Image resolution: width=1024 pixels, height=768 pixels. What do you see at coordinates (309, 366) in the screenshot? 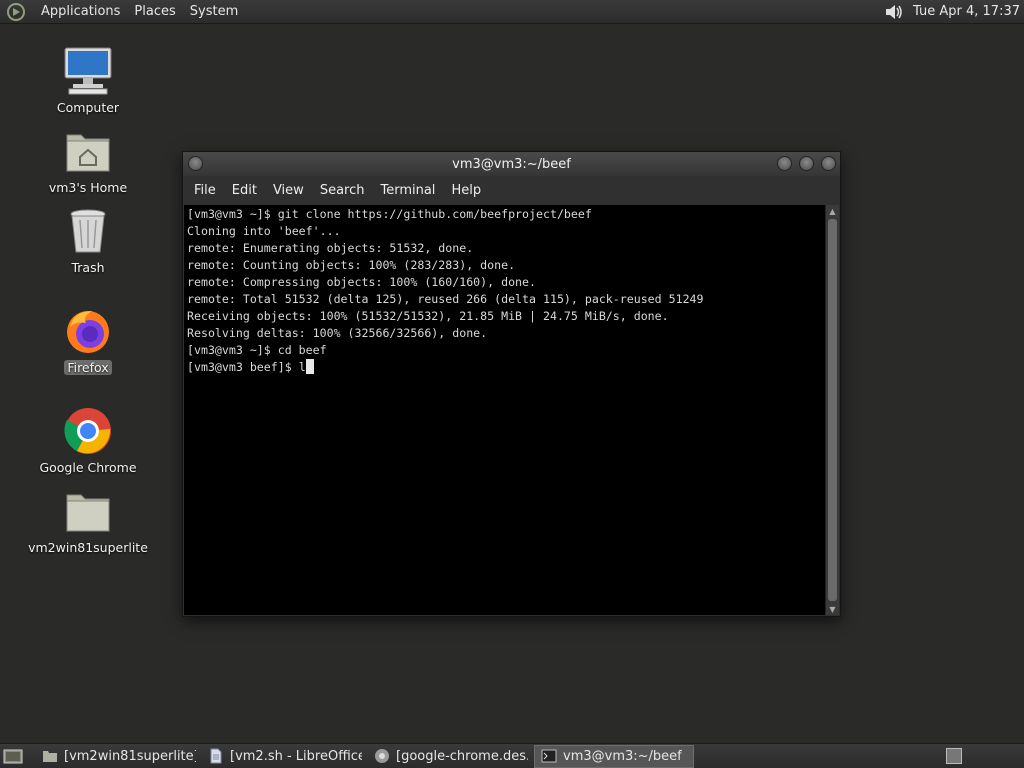
I see `terminal-cursor` at bounding box center [309, 366].